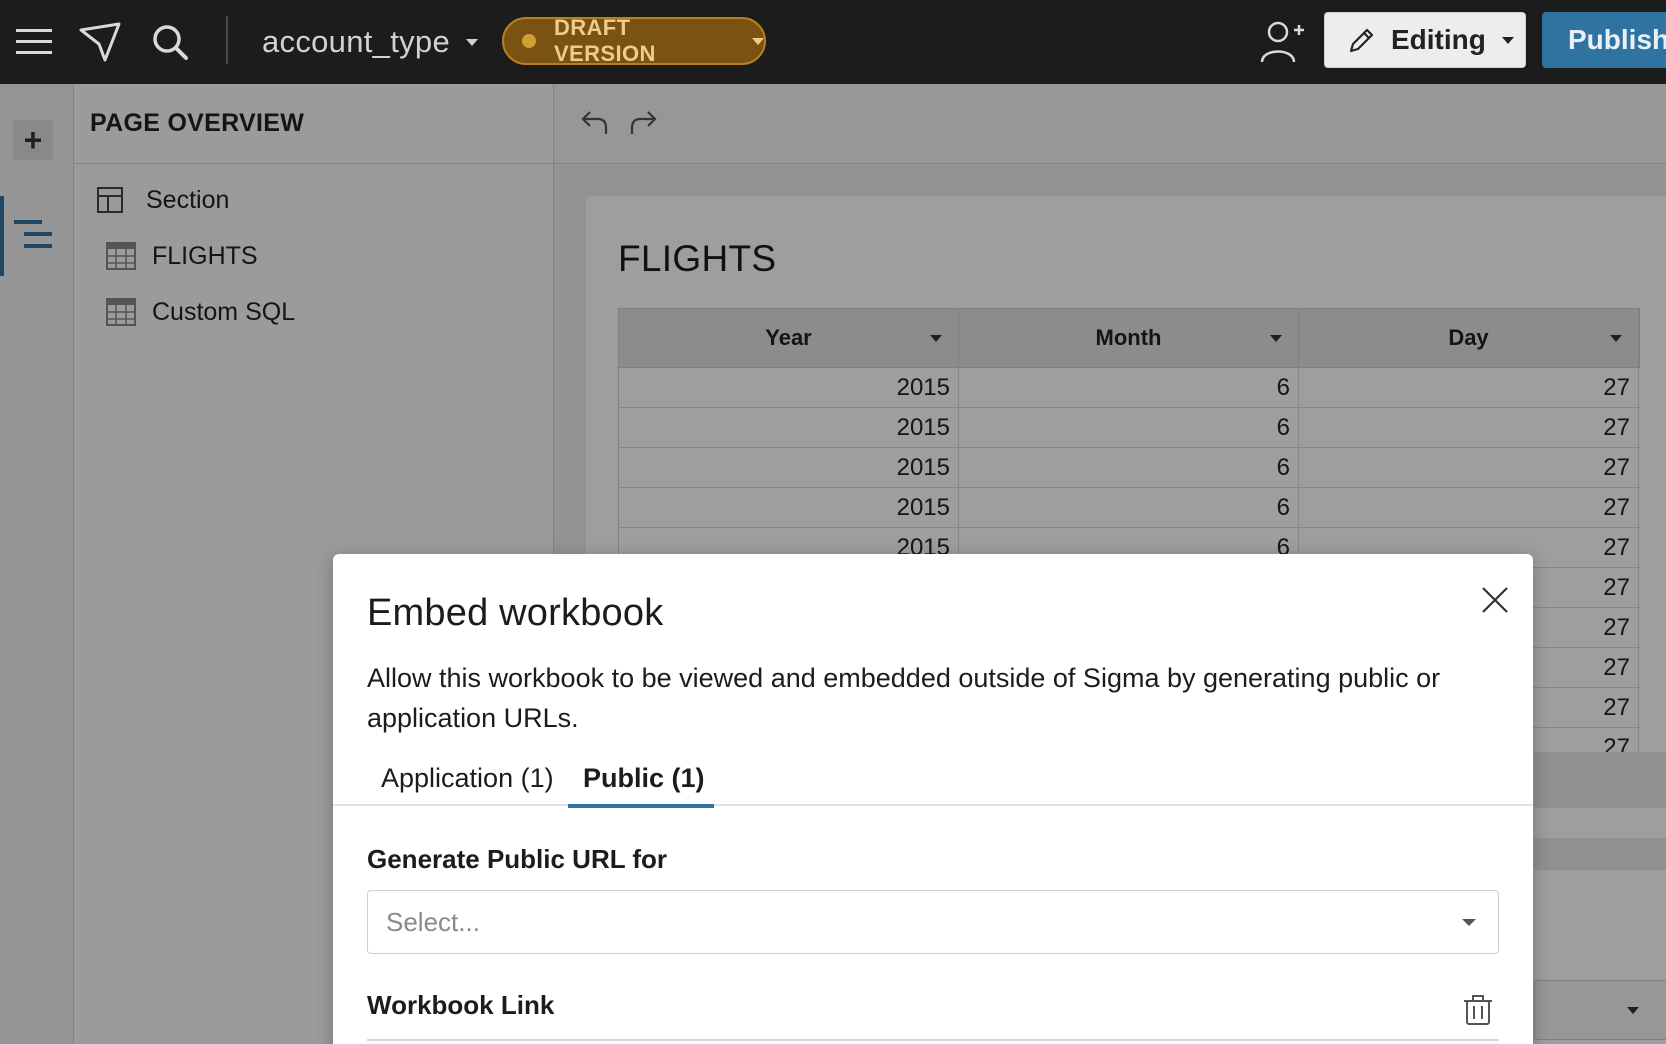 The height and width of the screenshot is (1044, 1666). I want to click on workbook-link-label: Workbook Link, so click(461, 1005).